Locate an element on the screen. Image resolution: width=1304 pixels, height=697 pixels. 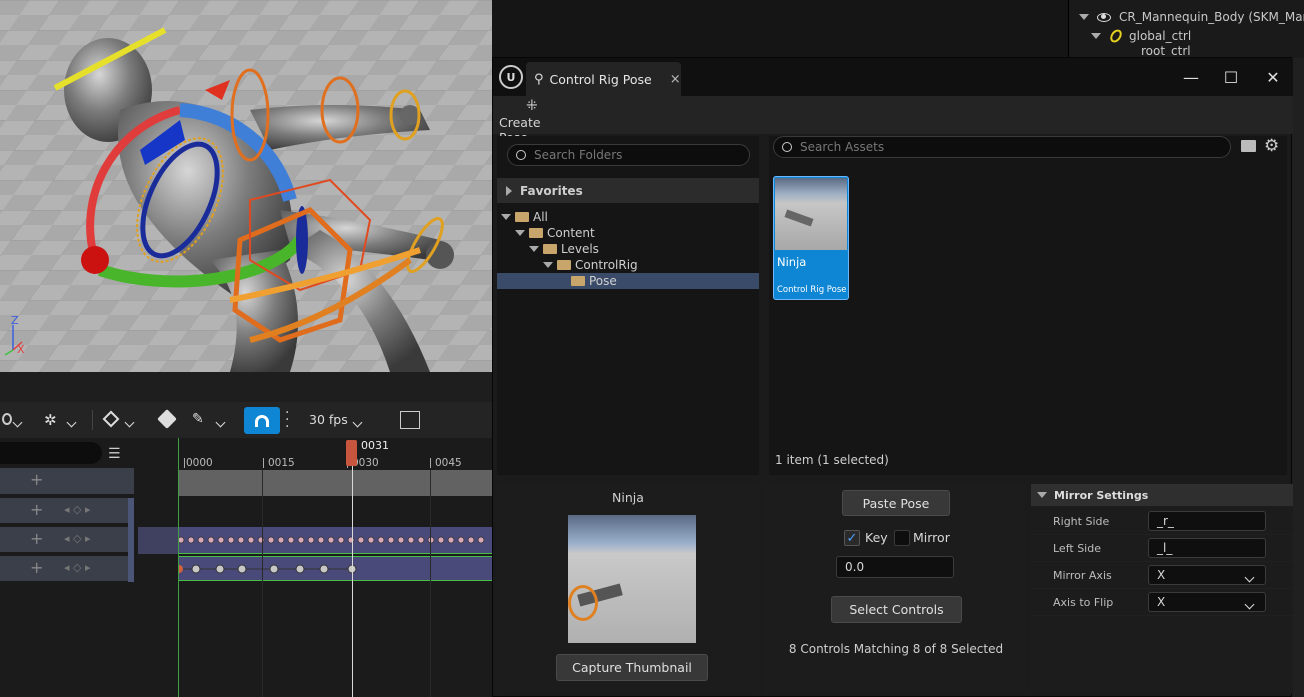
tick-label: 0045 is located at coordinates (448, 463).